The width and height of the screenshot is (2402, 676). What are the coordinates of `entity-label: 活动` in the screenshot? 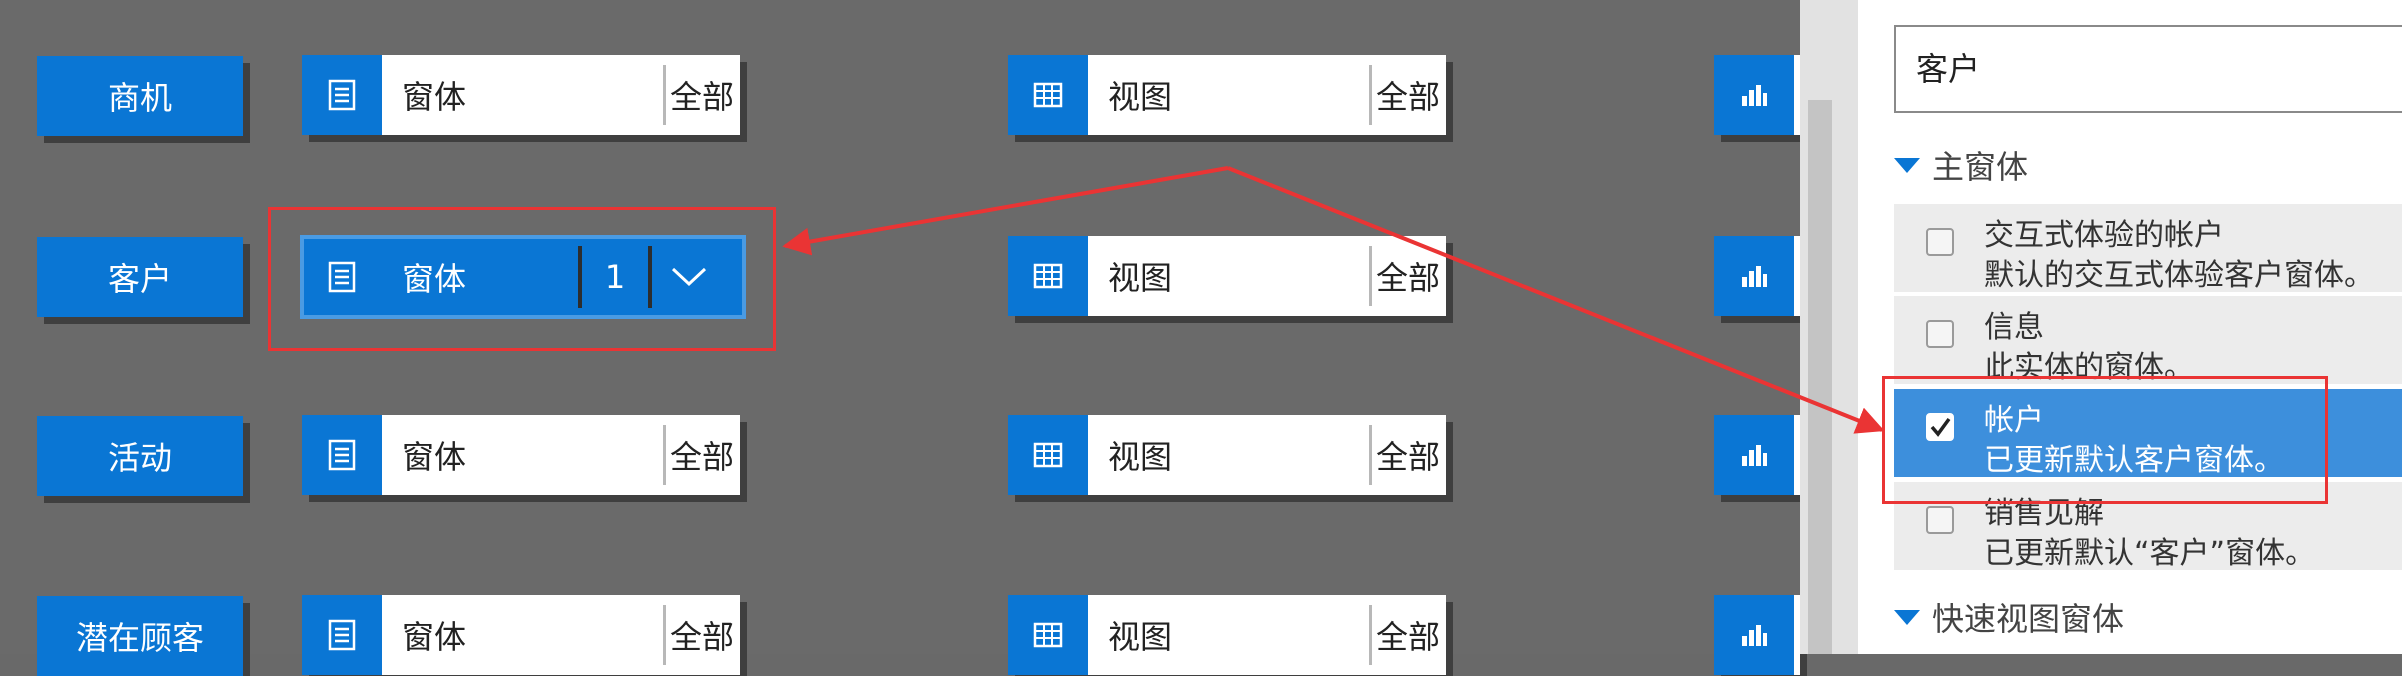 It's located at (139, 458).